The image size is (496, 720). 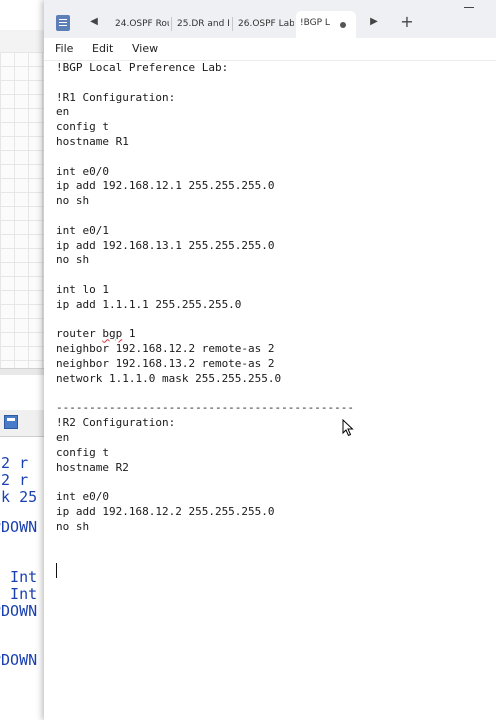 What do you see at coordinates (165, 186) in the screenshot?
I see `editor-line: ip add 192.168.12.1 255.255.255.0` at bounding box center [165, 186].